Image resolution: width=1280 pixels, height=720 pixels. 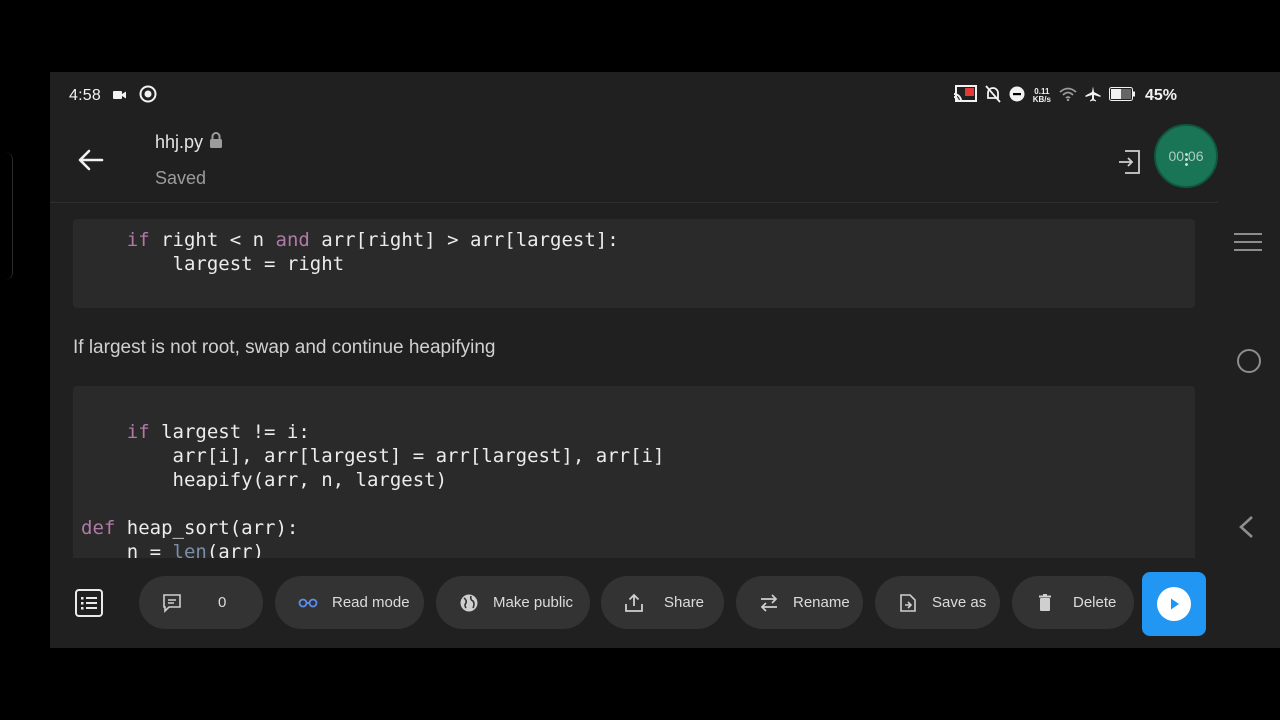 I want to click on read-mode-button: Read mode, so click(x=349, y=602).